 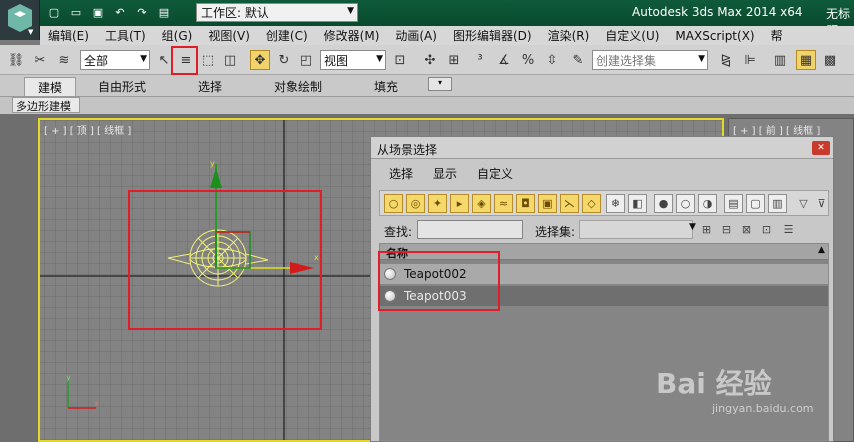 What do you see at coordinates (547, 203) in the screenshot?
I see `display-xrefs-icon: ▣` at bounding box center [547, 203].